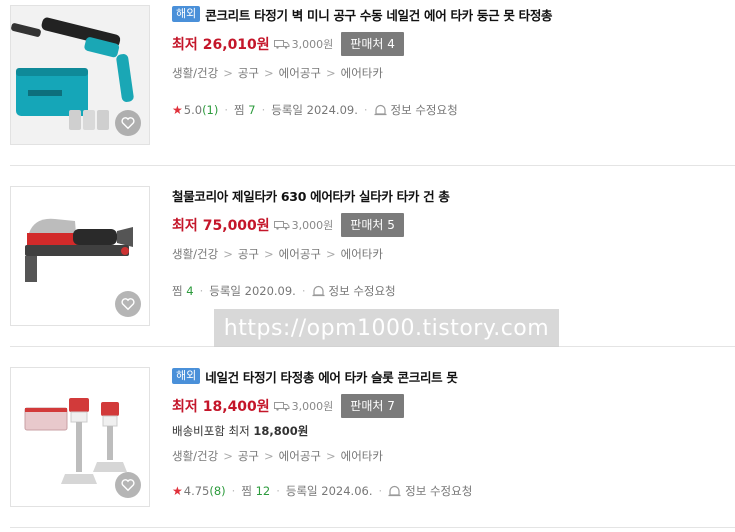 The height and width of the screenshot is (532, 735). Describe the element at coordinates (217, 491) in the screenshot. I see `review-count: (8)` at that location.